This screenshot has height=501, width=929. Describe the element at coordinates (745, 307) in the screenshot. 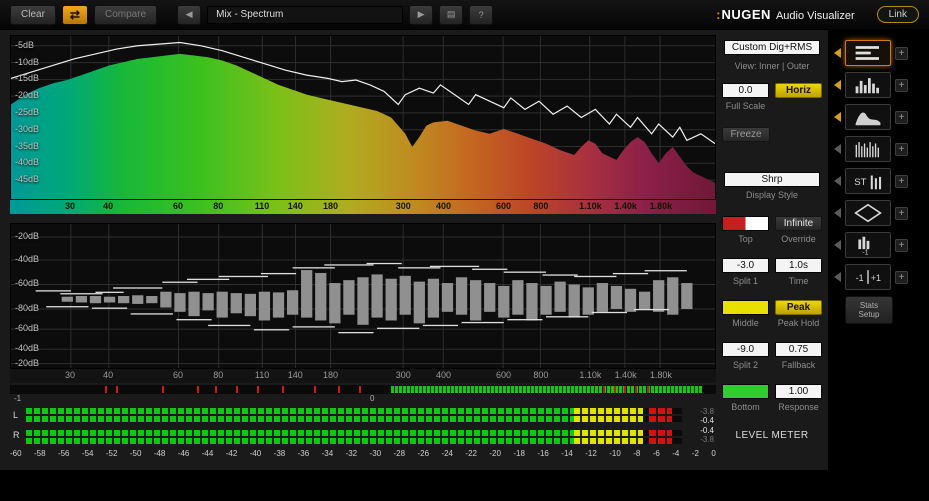

I see `middle-color-swatch` at that location.